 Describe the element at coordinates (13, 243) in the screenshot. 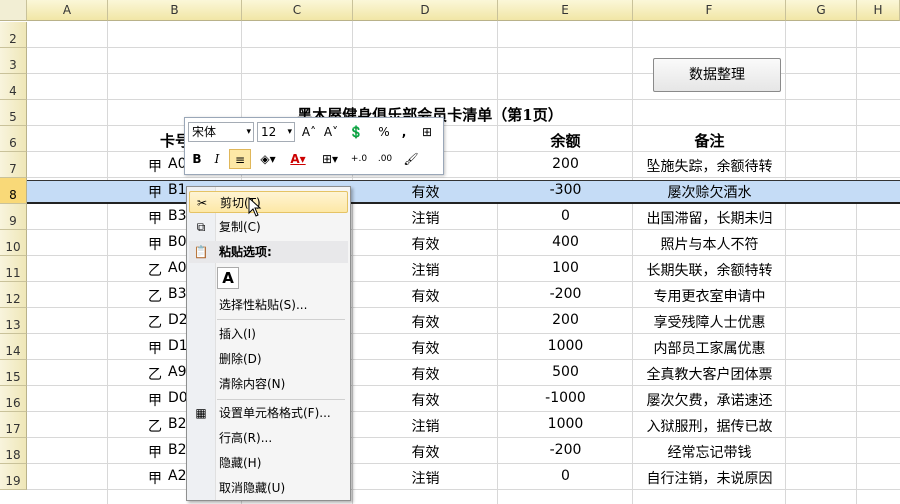

I see `row-header-10: 10` at that location.